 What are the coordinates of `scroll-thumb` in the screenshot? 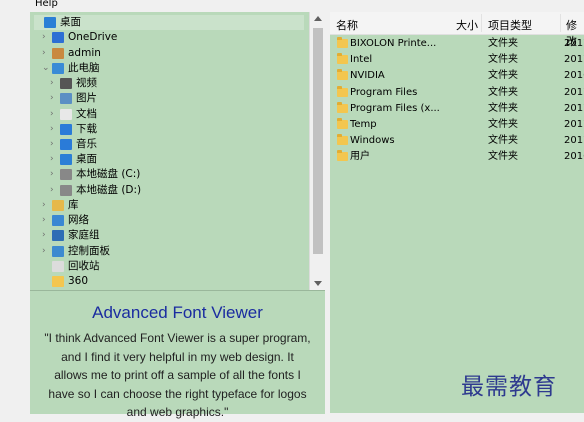 It's located at (318, 141).